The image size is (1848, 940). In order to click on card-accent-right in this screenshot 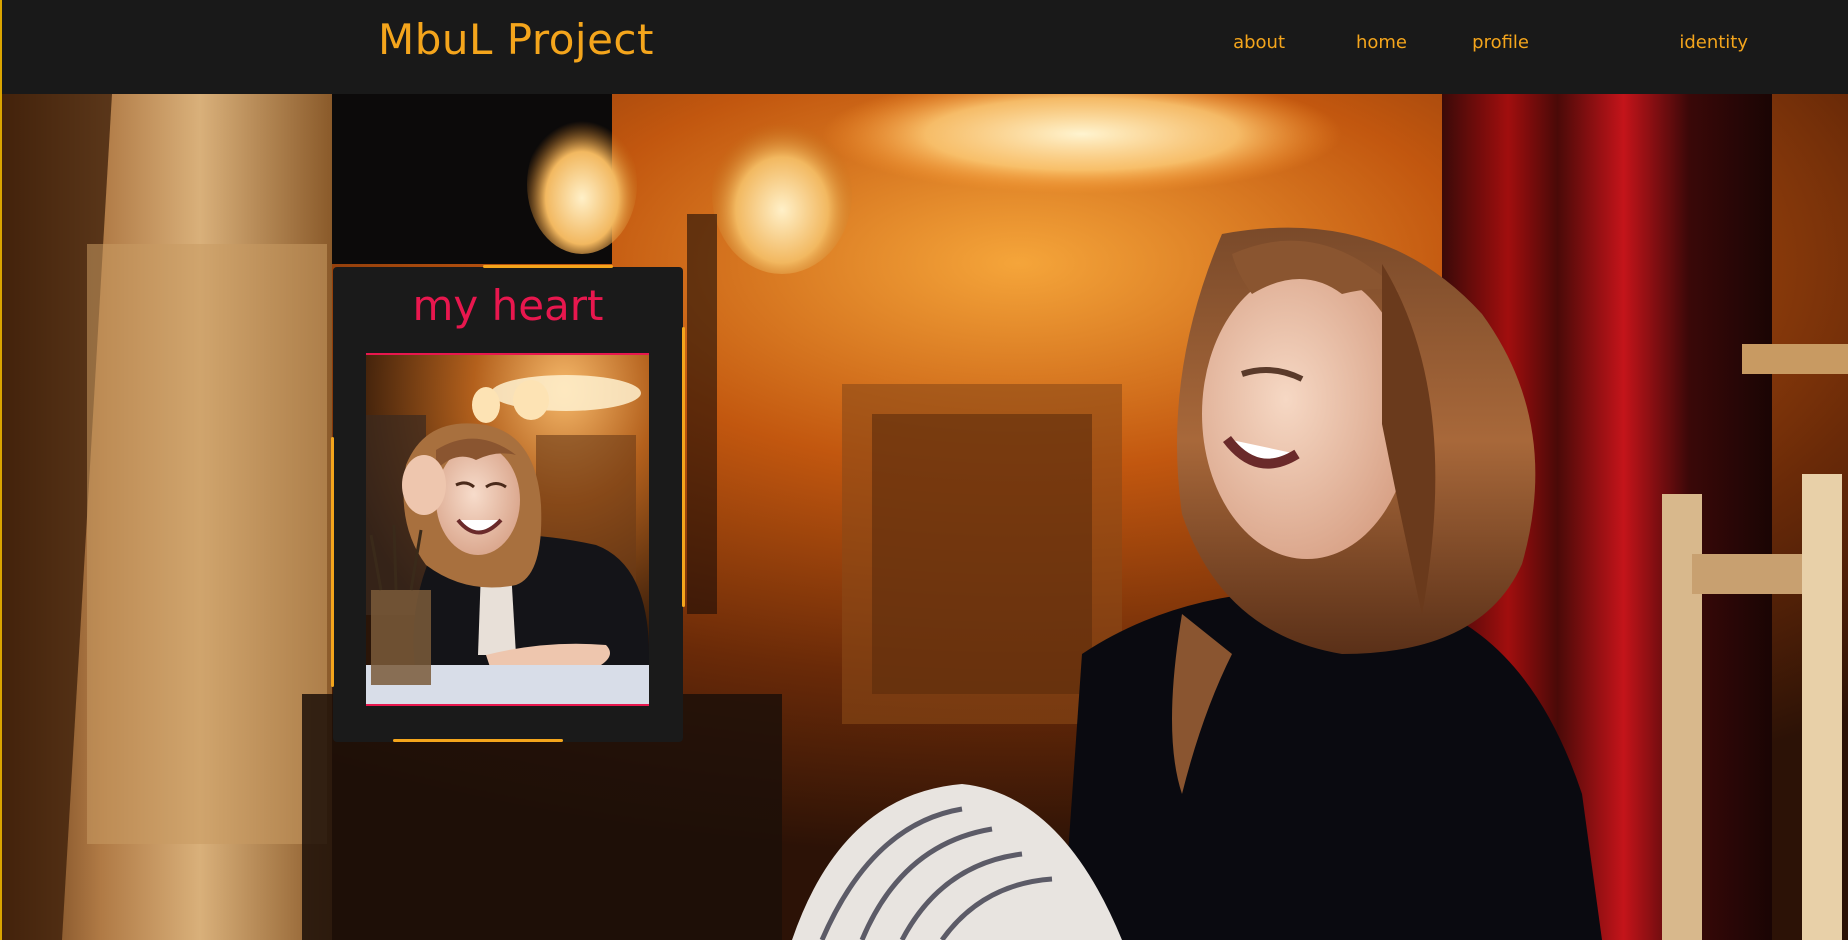, I will do `click(683, 467)`.